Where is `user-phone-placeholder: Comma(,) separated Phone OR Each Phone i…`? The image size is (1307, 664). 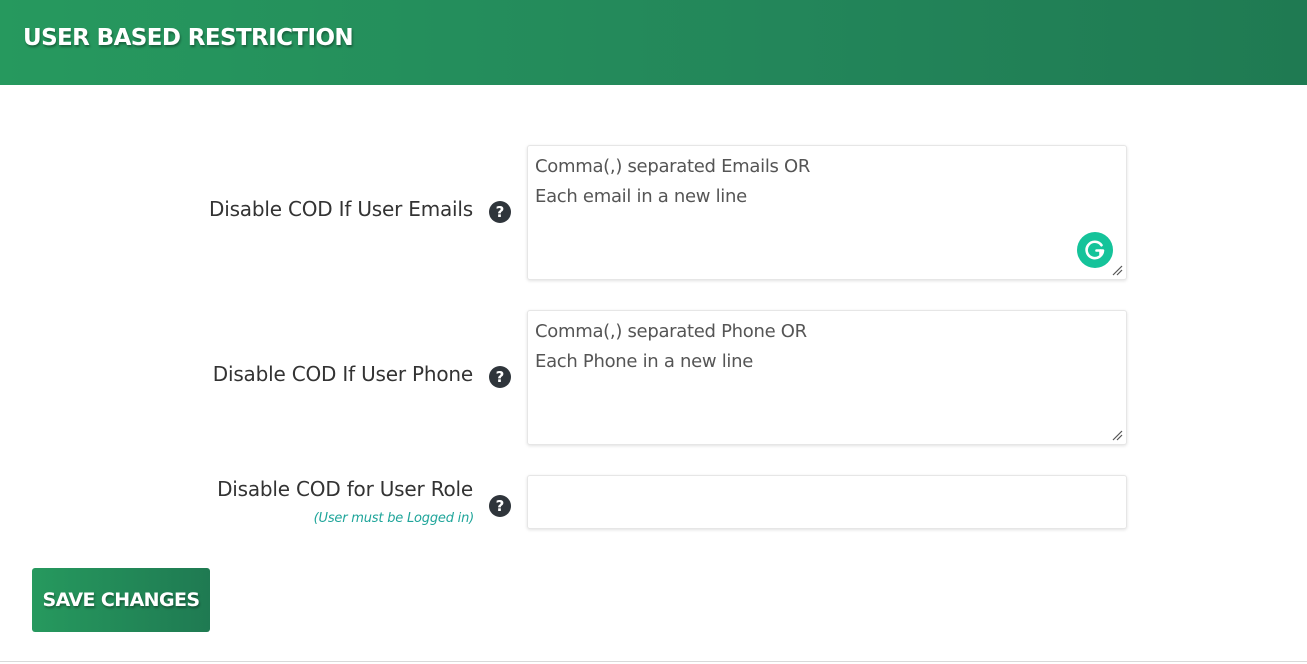
user-phone-placeholder: Comma(,) separated Phone OR Each Phone i… is located at coordinates (671, 346).